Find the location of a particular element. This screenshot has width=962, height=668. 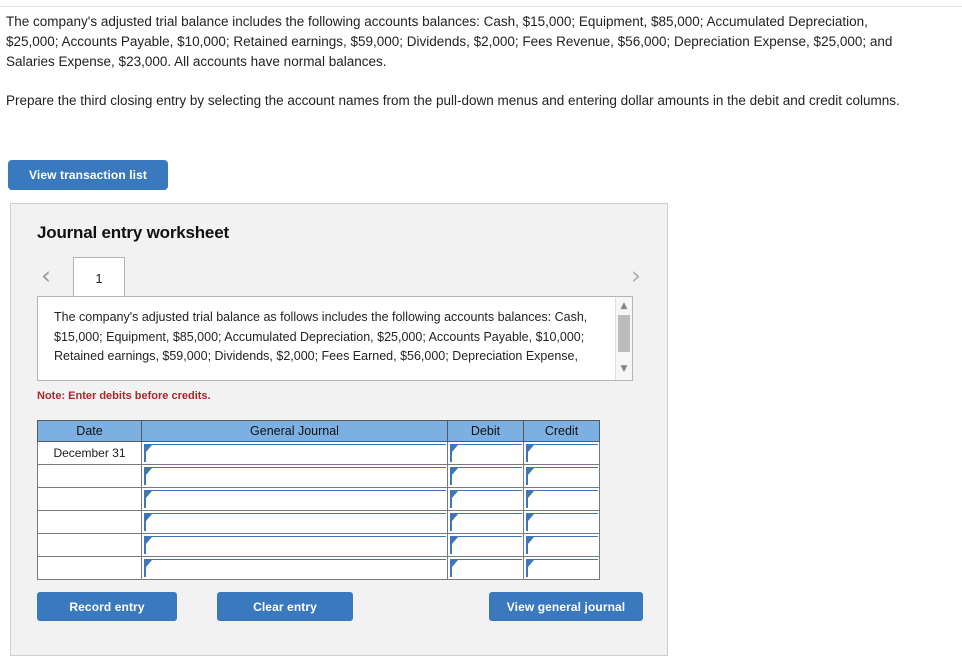

worksheet-tab-strip: ‹ 1 › is located at coordinates (341, 277).